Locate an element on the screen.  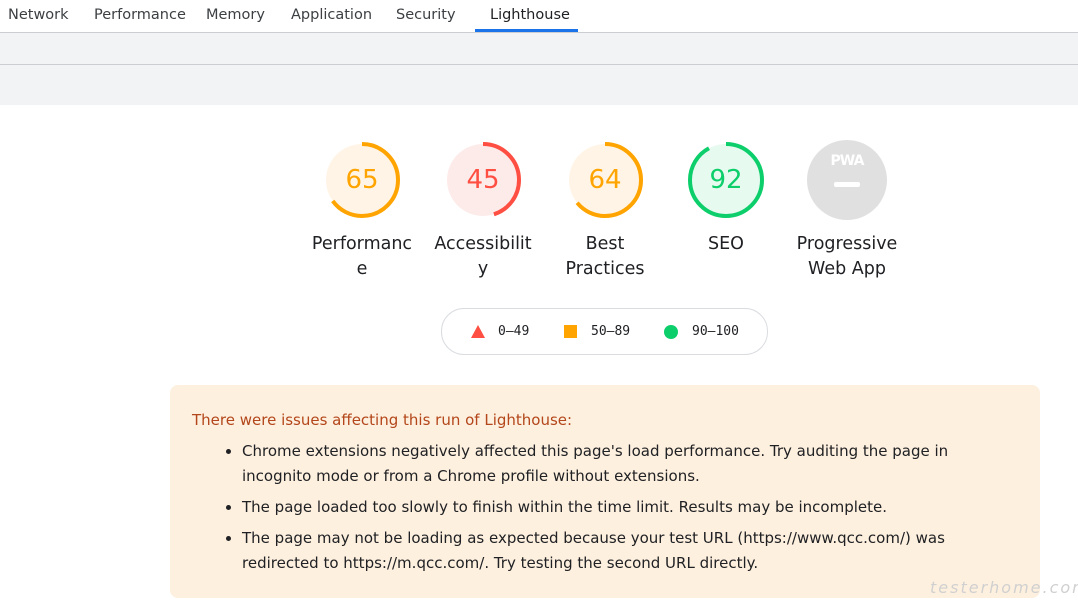
watermark: testerhome.com is located at coordinates (1004, 587).